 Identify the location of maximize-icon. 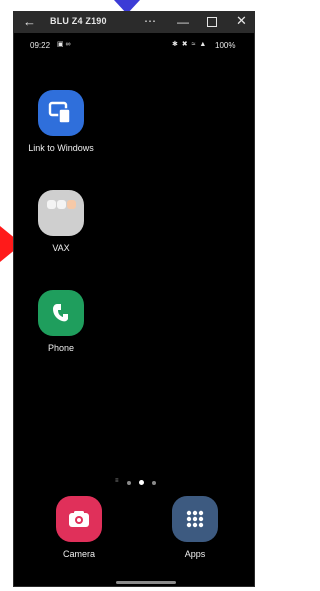
(212, 22).